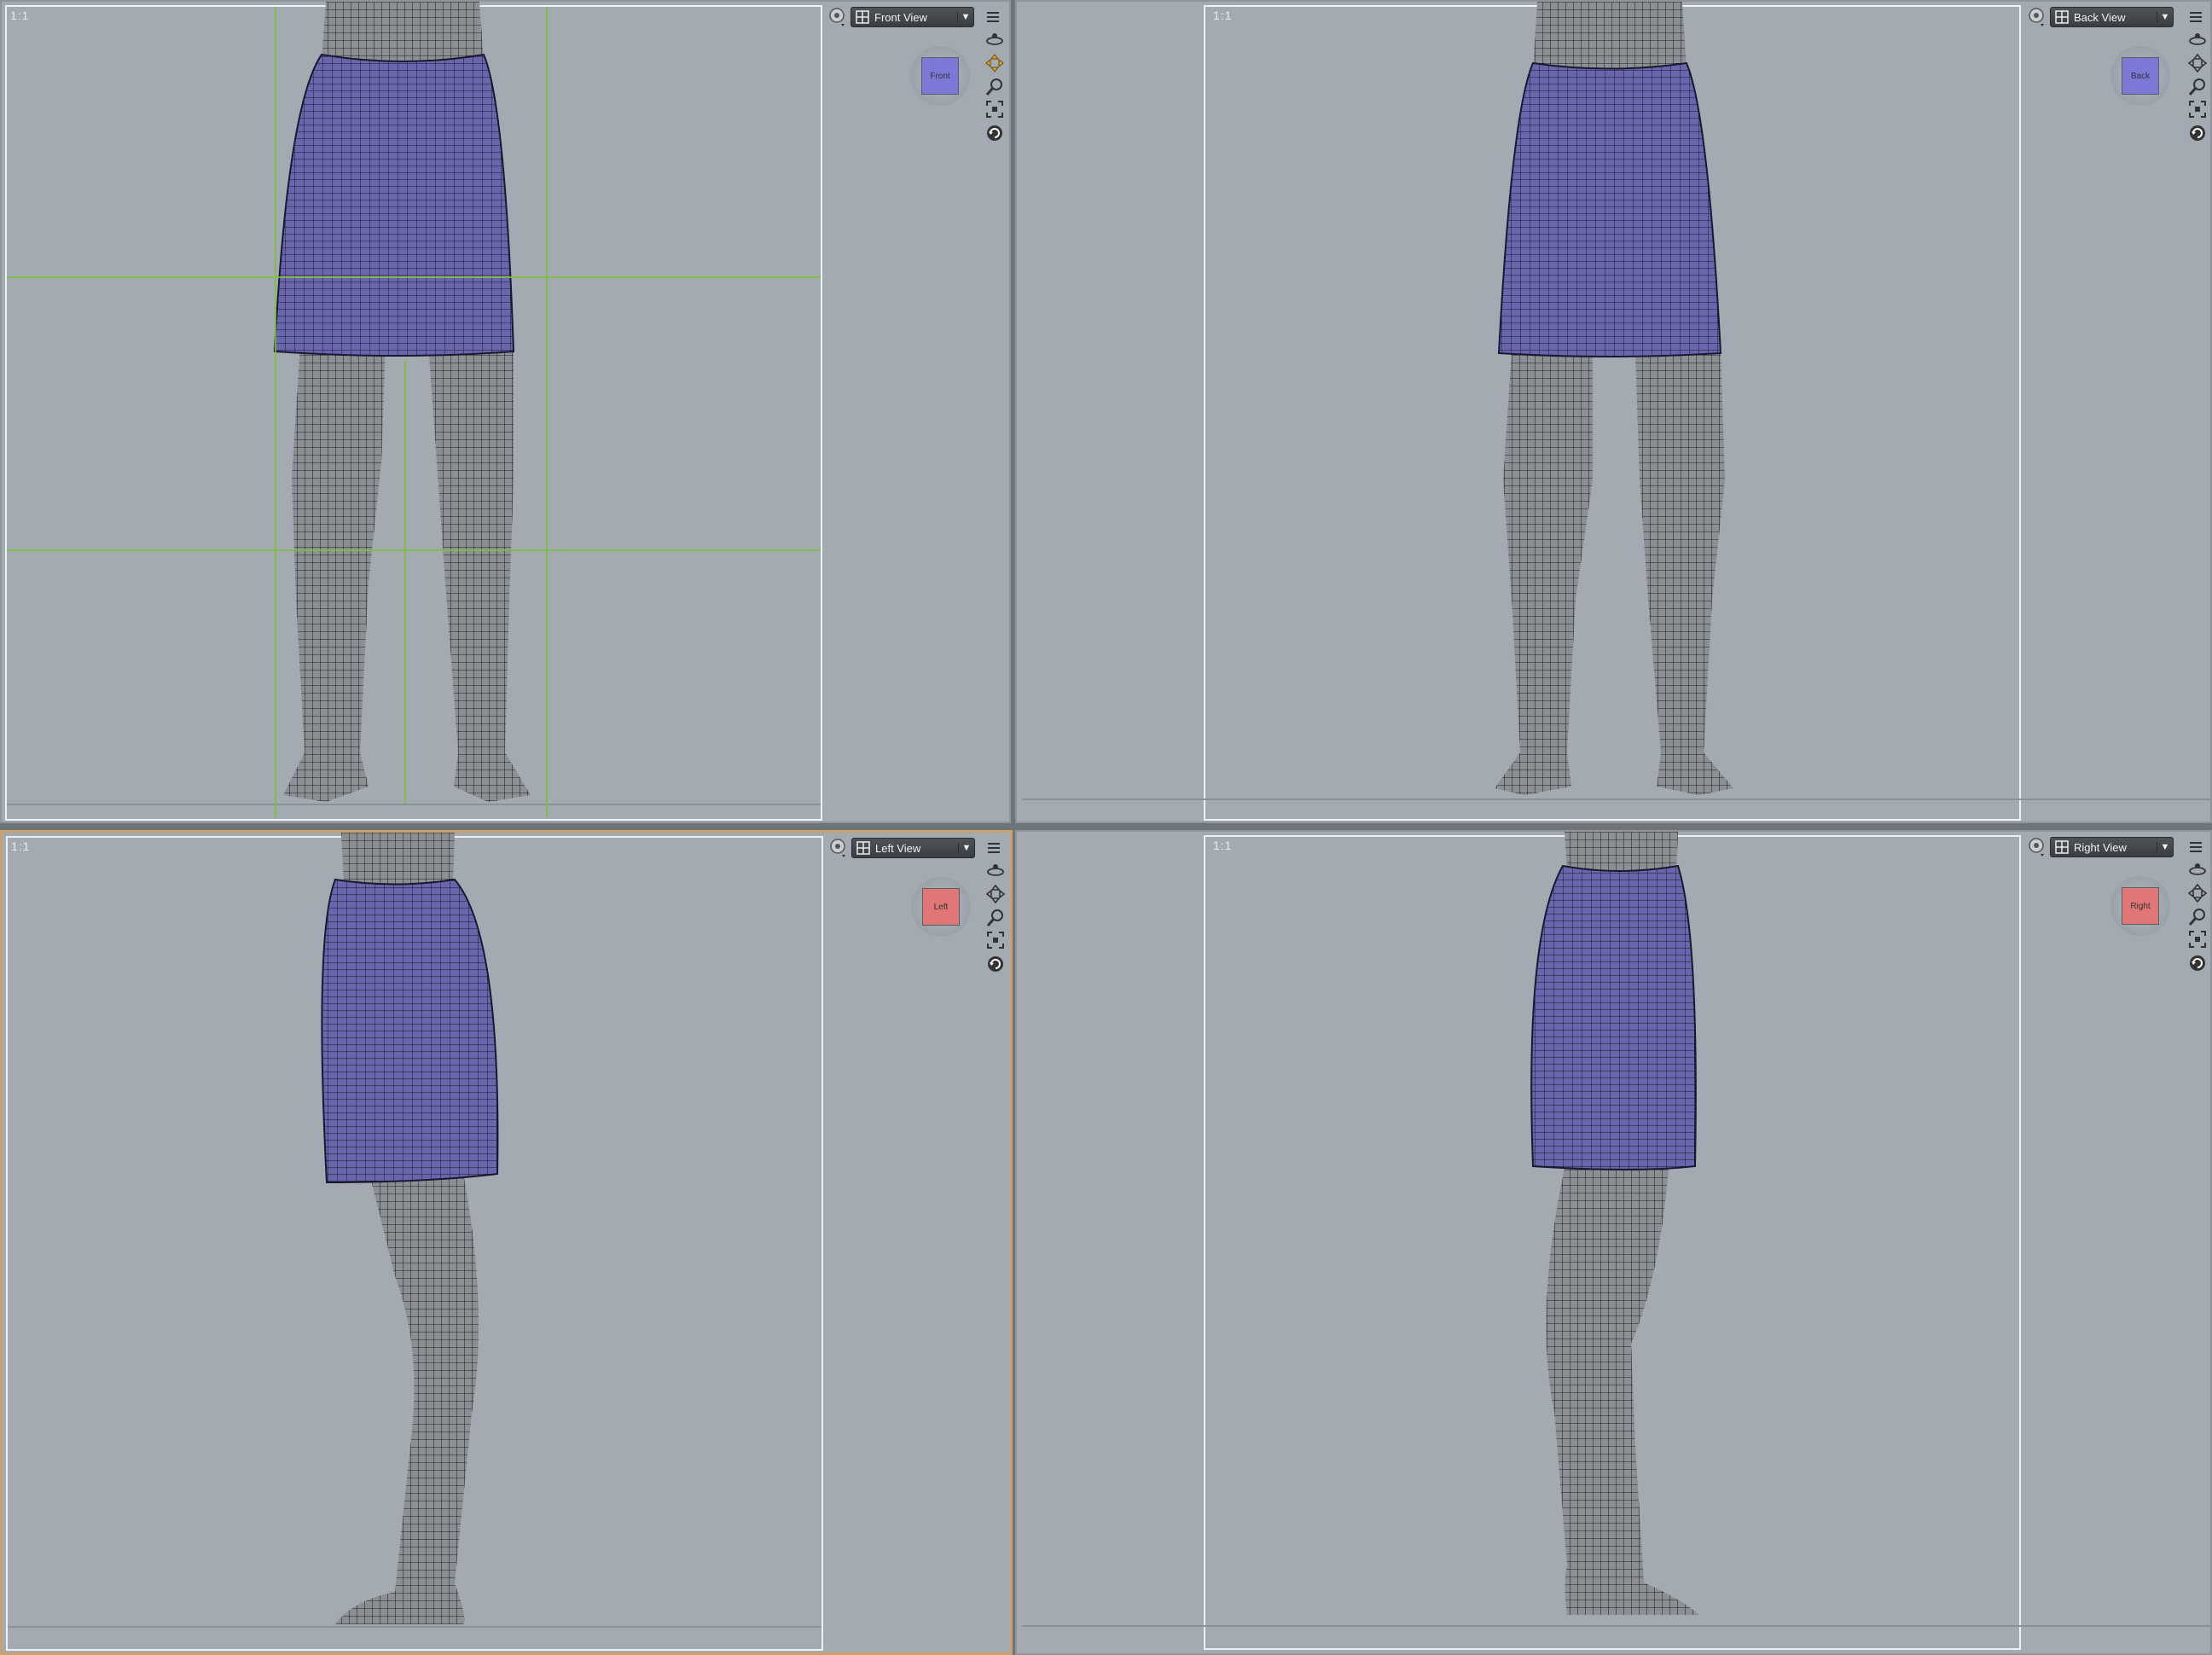 This screenshot has height=1655, width=2212. I want to click on view-selector: Left View ▼, so click(913, 848).